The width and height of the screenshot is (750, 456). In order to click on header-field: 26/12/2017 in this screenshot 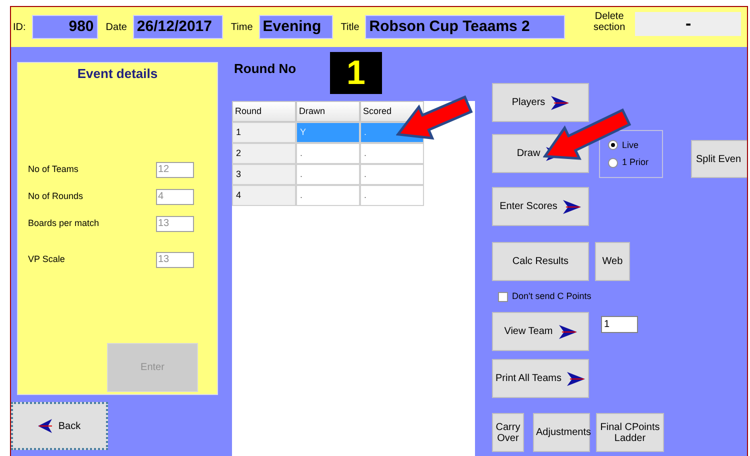, I will do `click(177, 27)`.